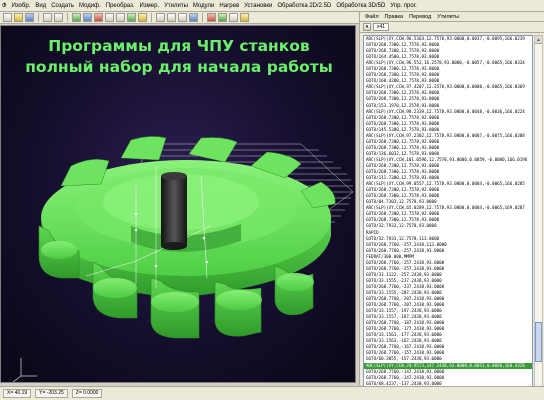 The image size is (544, 400). What do you see at coordinates (538, 342) in the screenshot?
I see `scroll-thumb` at bounding box center [538, 342].